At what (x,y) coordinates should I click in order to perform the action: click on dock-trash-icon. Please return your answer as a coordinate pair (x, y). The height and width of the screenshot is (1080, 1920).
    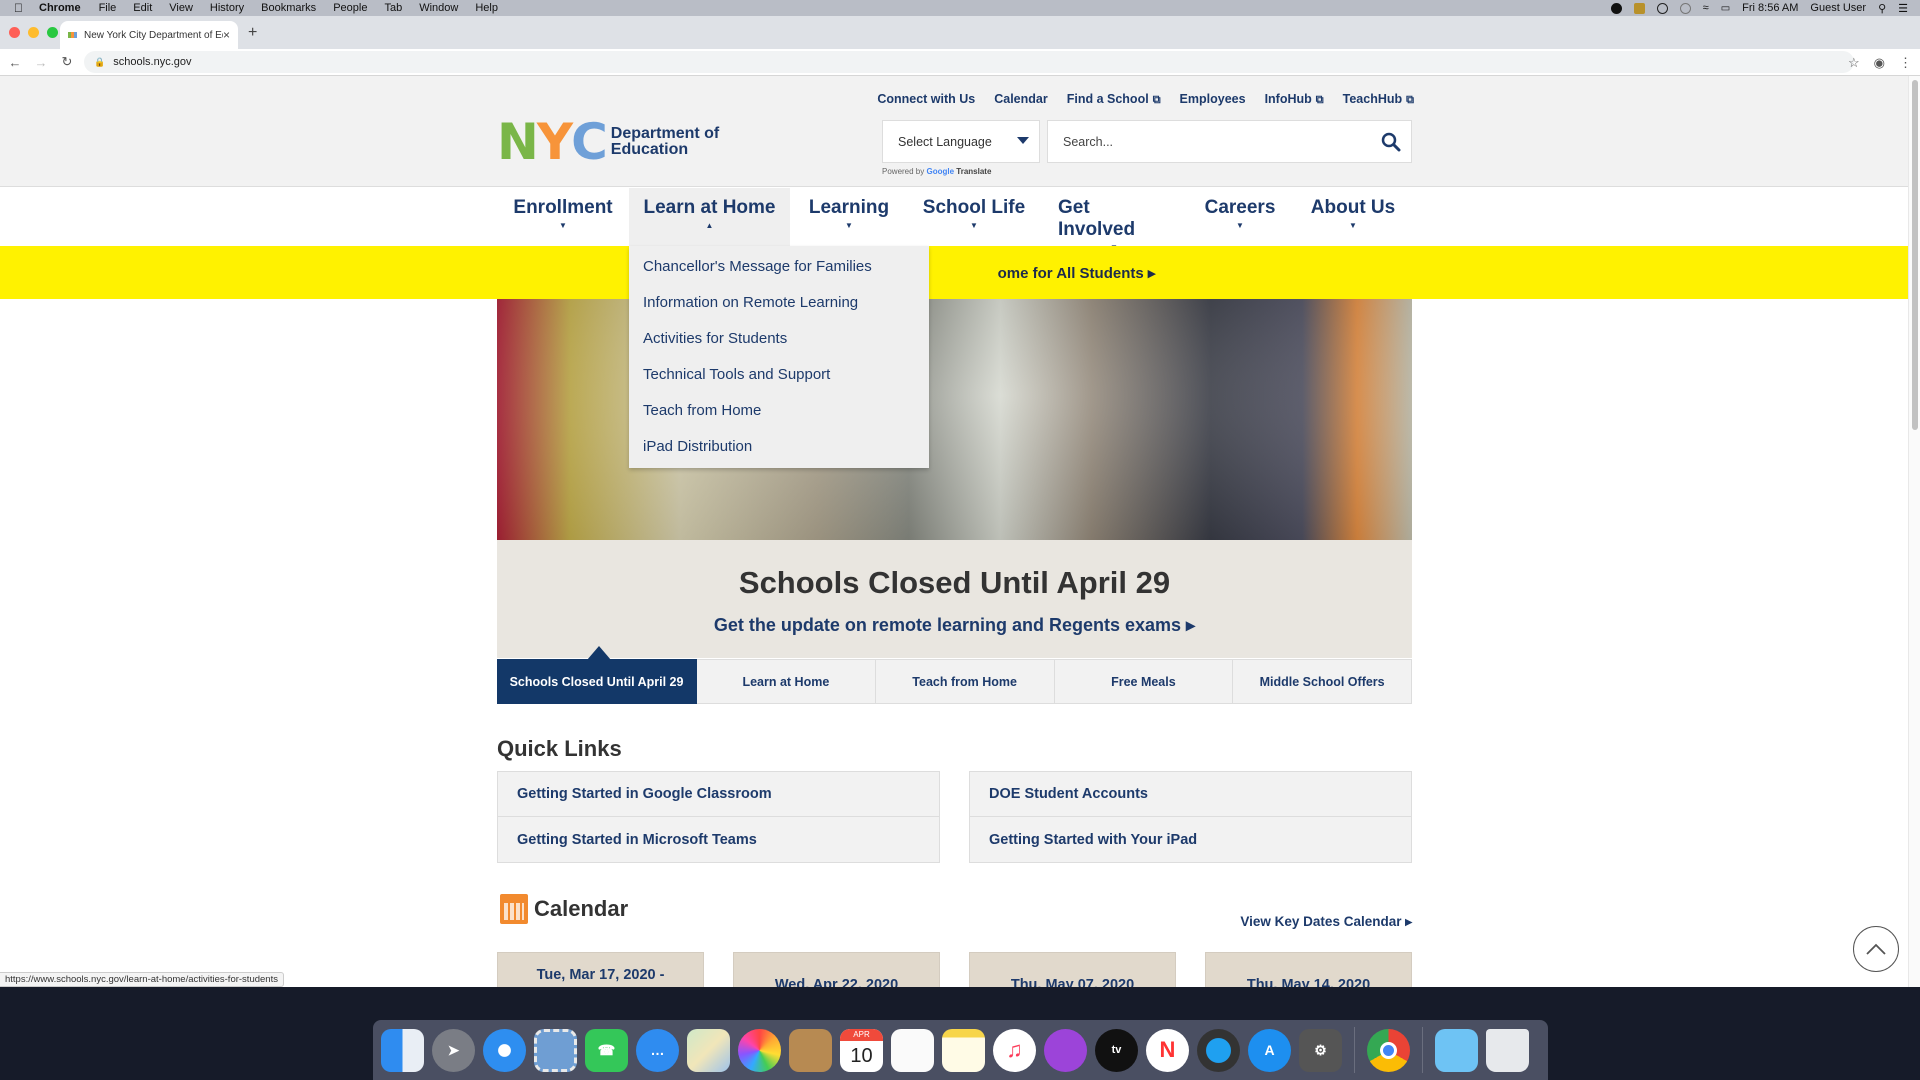
    Looking at the image, I should click on (1507, 1050).